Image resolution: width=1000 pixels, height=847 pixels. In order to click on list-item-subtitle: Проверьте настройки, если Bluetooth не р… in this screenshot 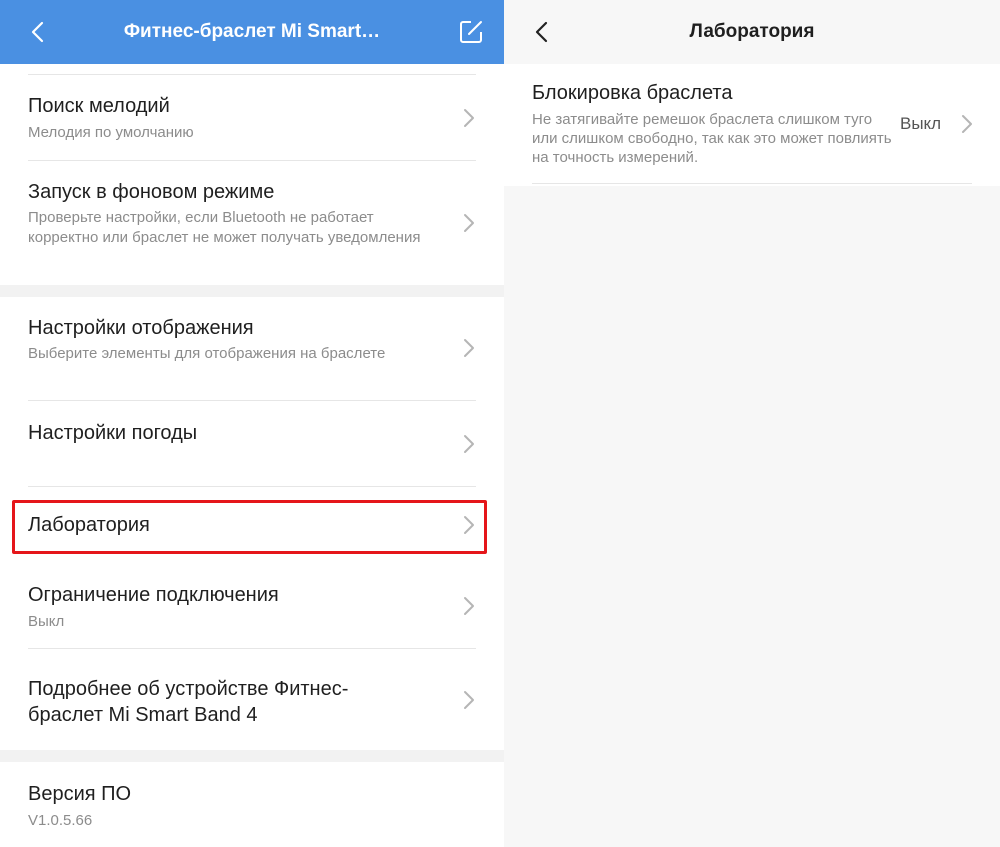, I will do `click(224, 227)`.